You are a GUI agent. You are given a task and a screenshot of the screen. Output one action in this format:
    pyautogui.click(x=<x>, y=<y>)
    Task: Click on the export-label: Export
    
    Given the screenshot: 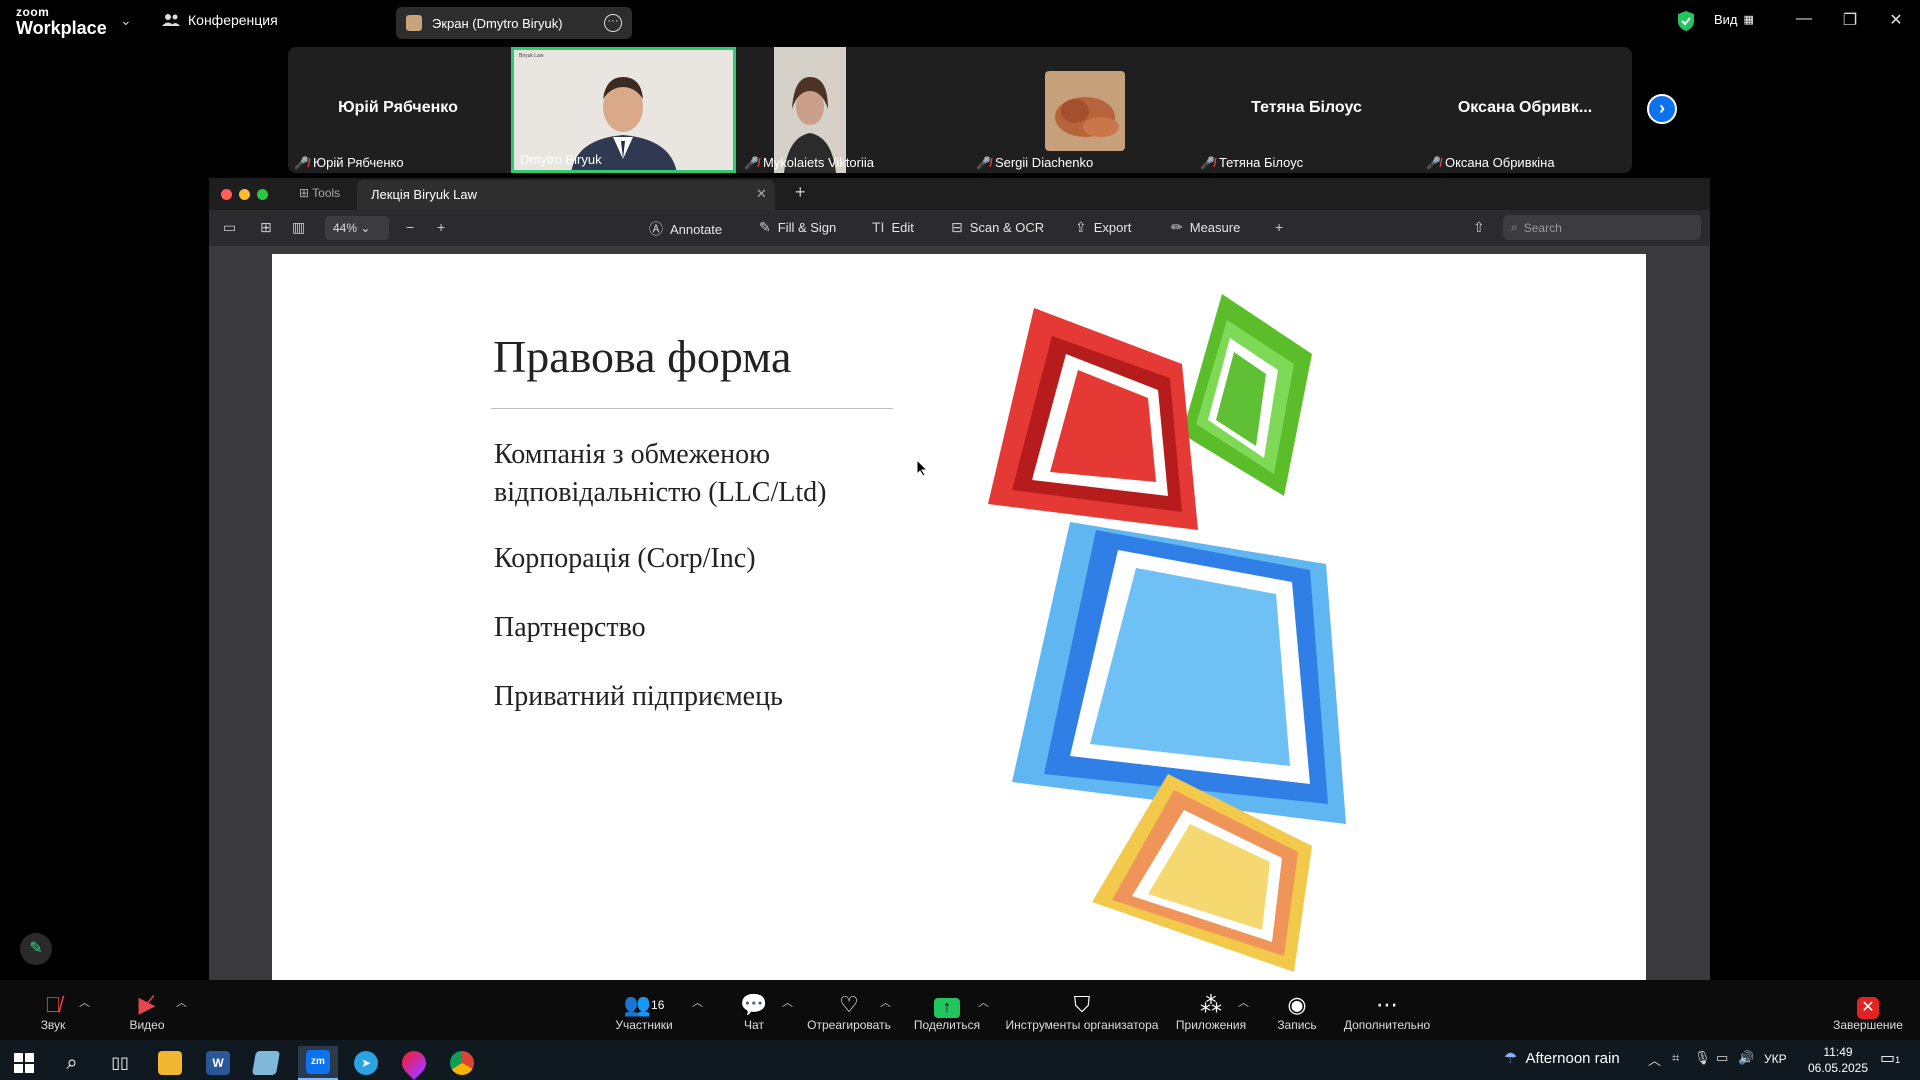 What is the action you would take?
    pyautogui.click(x=1112, y=227)
    